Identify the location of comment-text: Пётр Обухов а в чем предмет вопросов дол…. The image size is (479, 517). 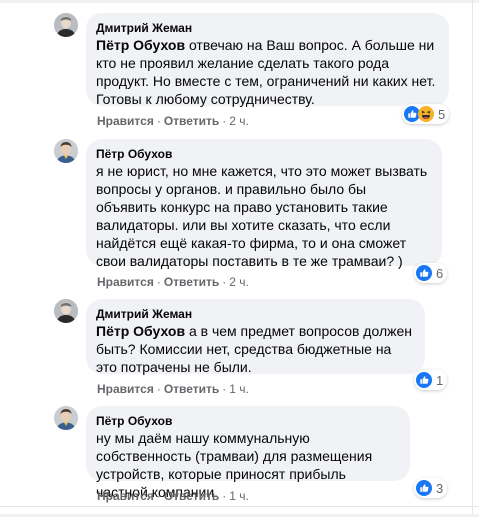
(254, 349).